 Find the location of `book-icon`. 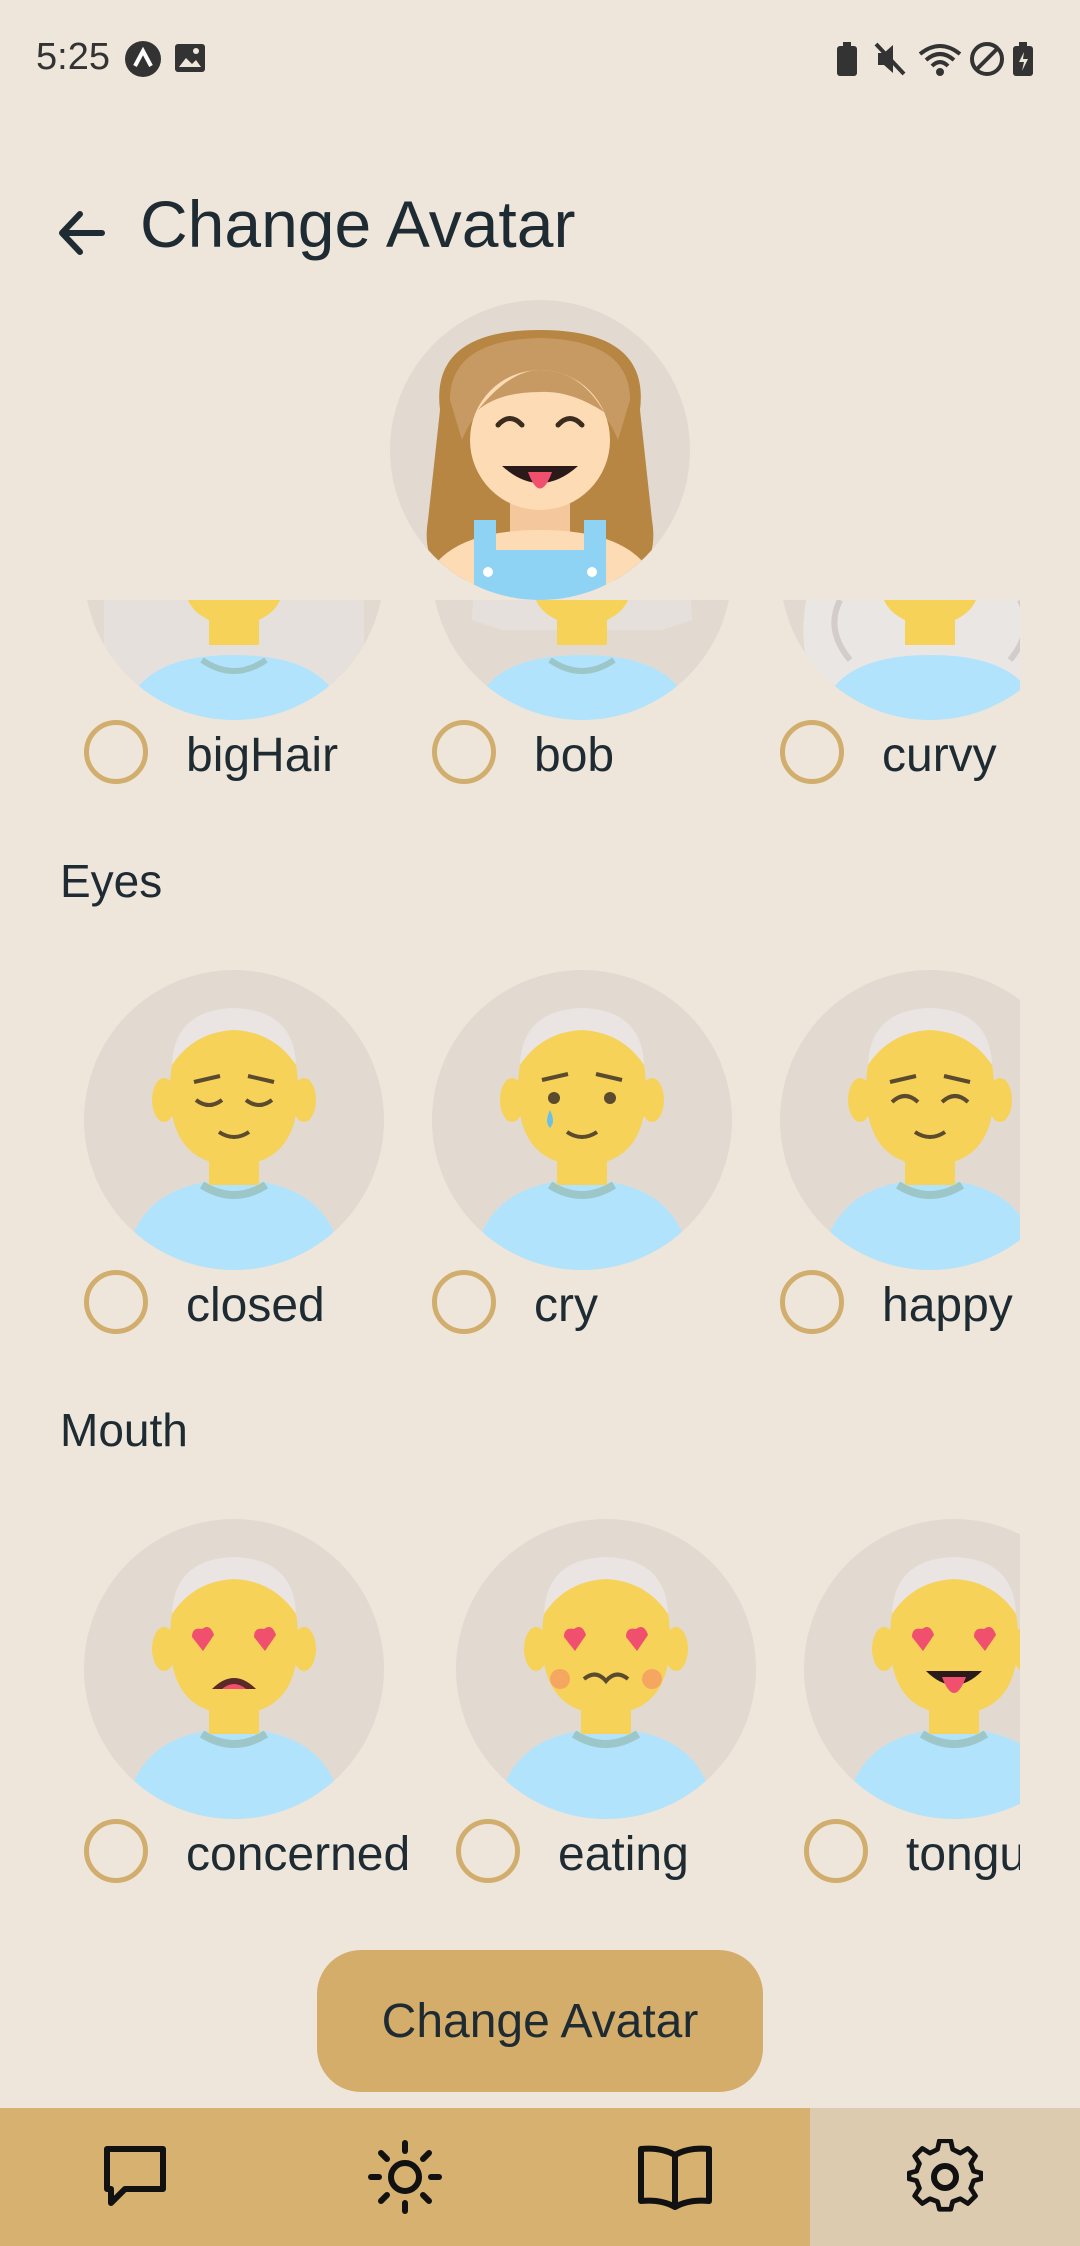

book-icon is located at coordinates (675, 2177).